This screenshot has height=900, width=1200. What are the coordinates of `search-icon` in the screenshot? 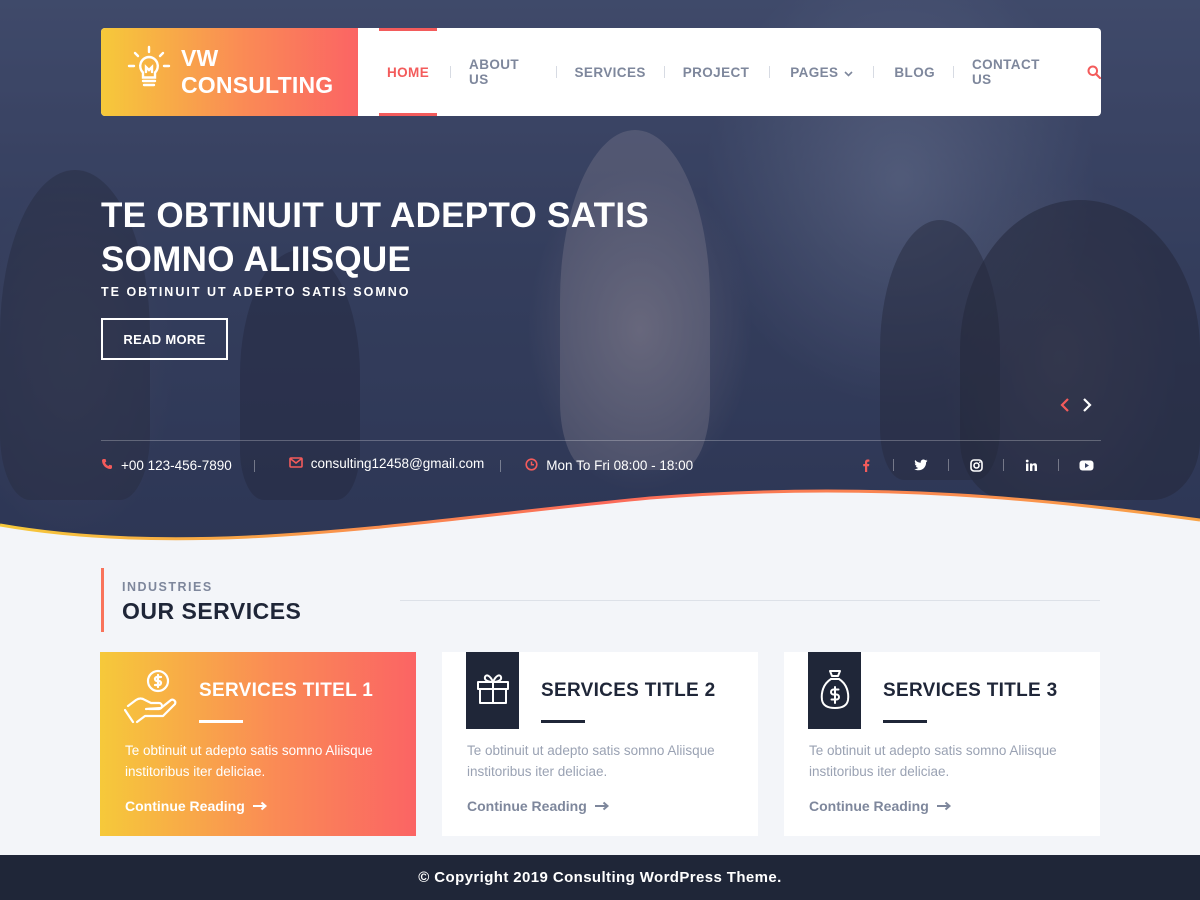 It's located at (1094, 72).